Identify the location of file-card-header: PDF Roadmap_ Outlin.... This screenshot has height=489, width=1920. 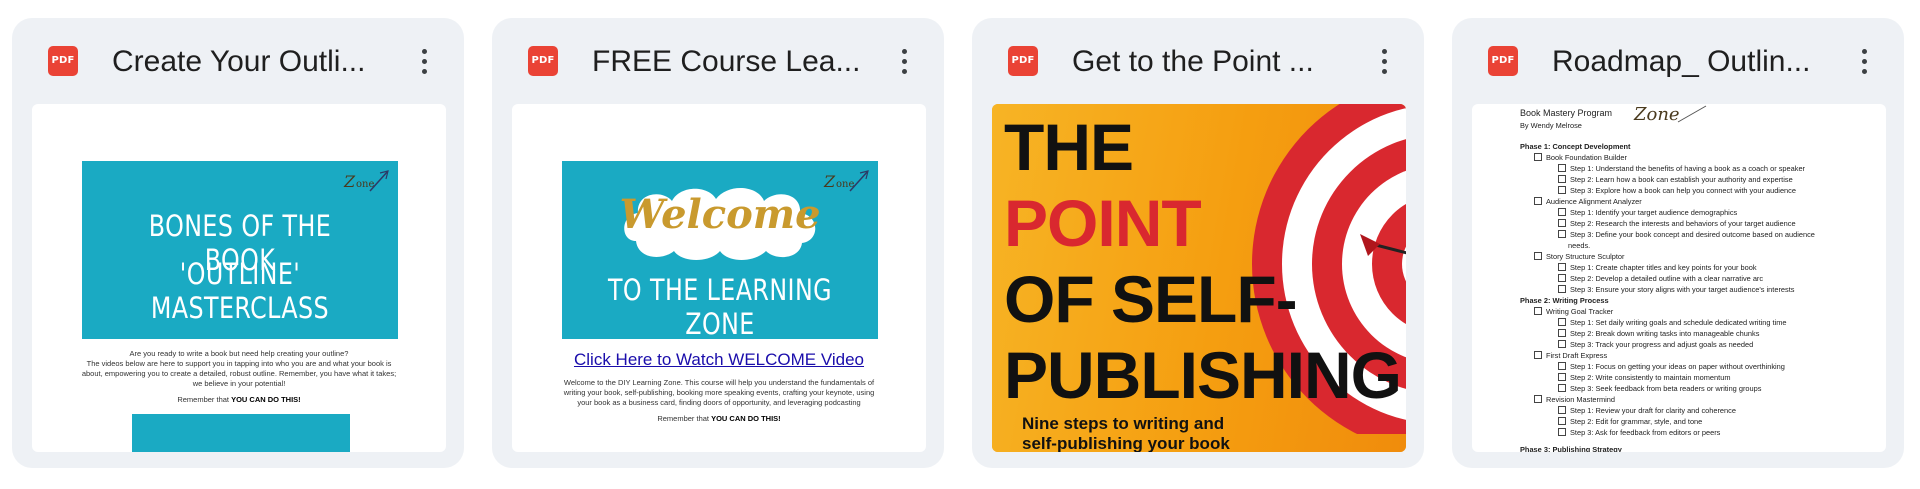
(1678, 61).